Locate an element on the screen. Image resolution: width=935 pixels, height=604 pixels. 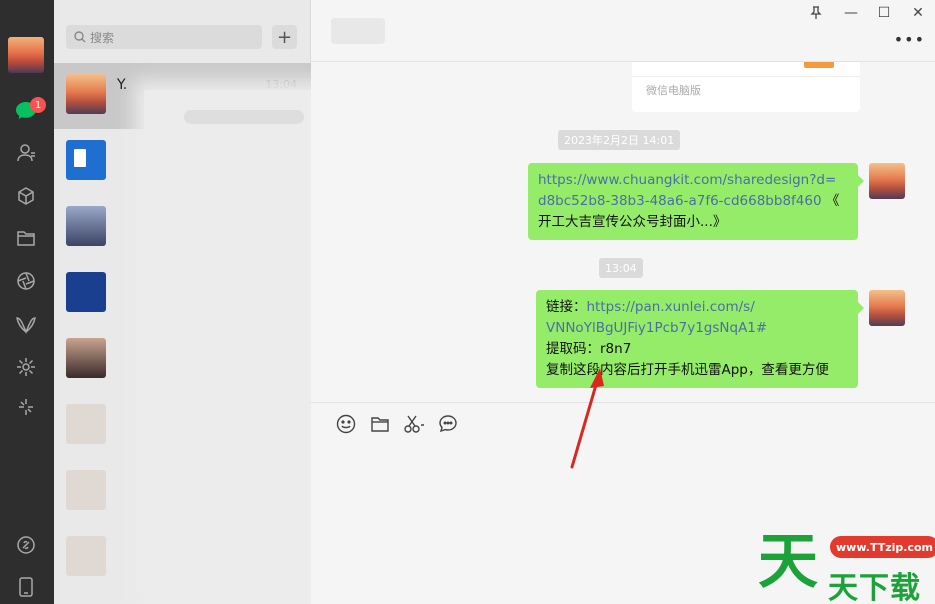
site-watermark: 天 www.TTzip.com 天下载 is located at coordinates (846, 565).